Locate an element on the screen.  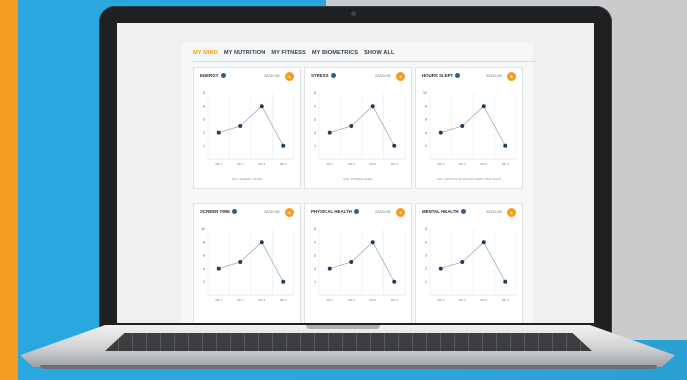
hours-slept-chart: 2 4 6 8 10 WK 1 WK 2 WK 3 WK 4 is located at coordinates (470, 128).